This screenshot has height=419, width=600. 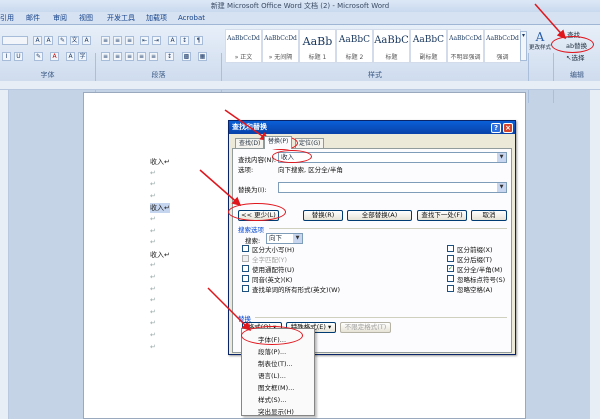 I want to click on arrow-to-tab, so click(x=247, y=125).